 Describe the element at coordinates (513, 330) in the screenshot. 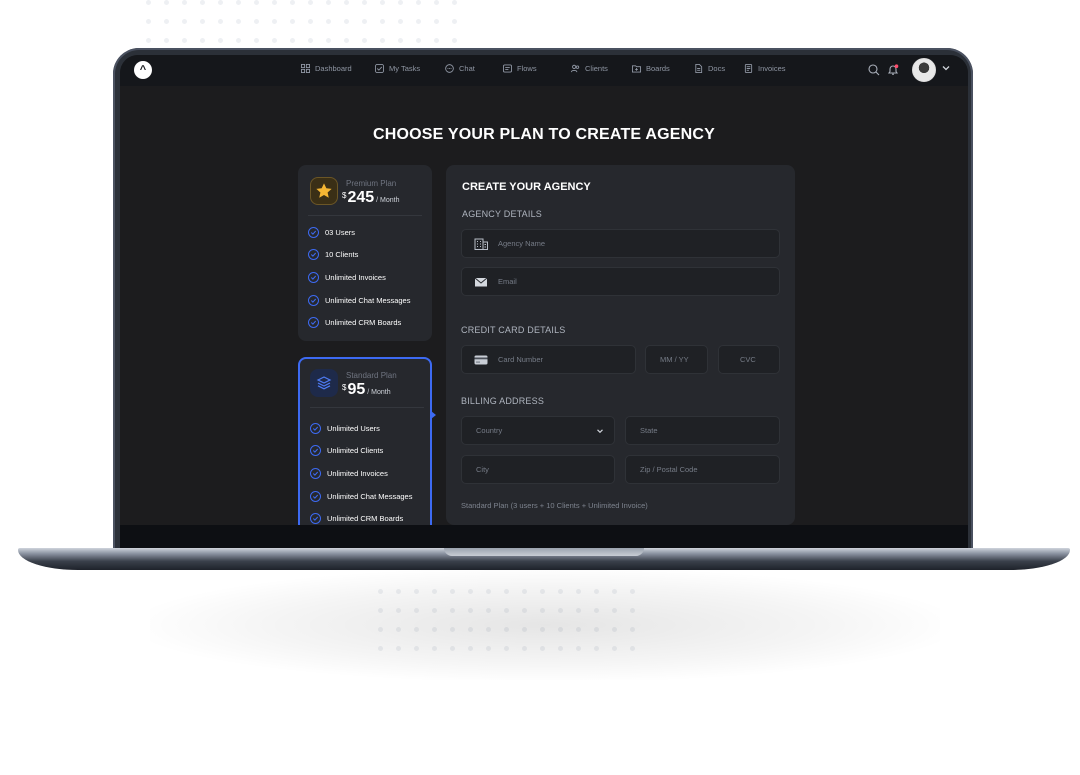

I see `section-heading: CREDIT CARD DETAILS` at that location.